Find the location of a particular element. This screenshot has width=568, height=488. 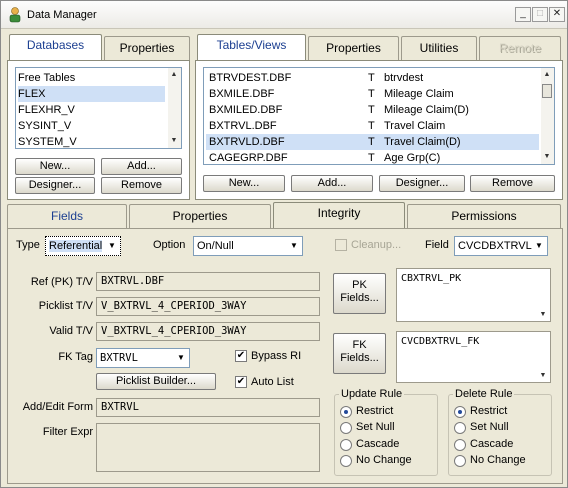

valid-label: Valid T/V is located at coordinates (71, 331).